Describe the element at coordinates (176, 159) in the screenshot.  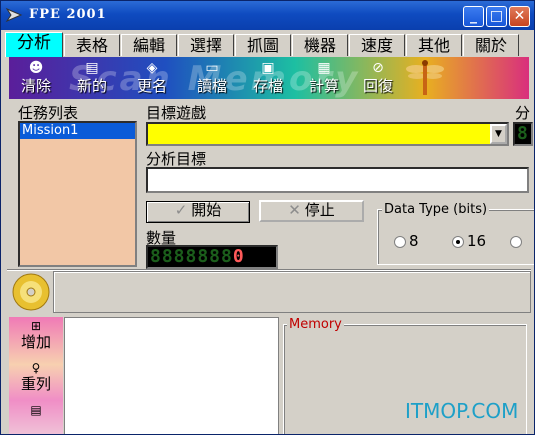
I see `analysis-target-label: 分析目標` at that location.